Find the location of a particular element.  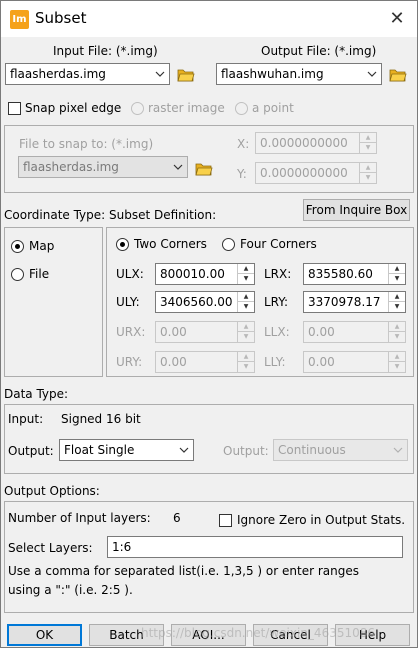

output-layer-type-value: Continuous is located at coordinates (312, 450).